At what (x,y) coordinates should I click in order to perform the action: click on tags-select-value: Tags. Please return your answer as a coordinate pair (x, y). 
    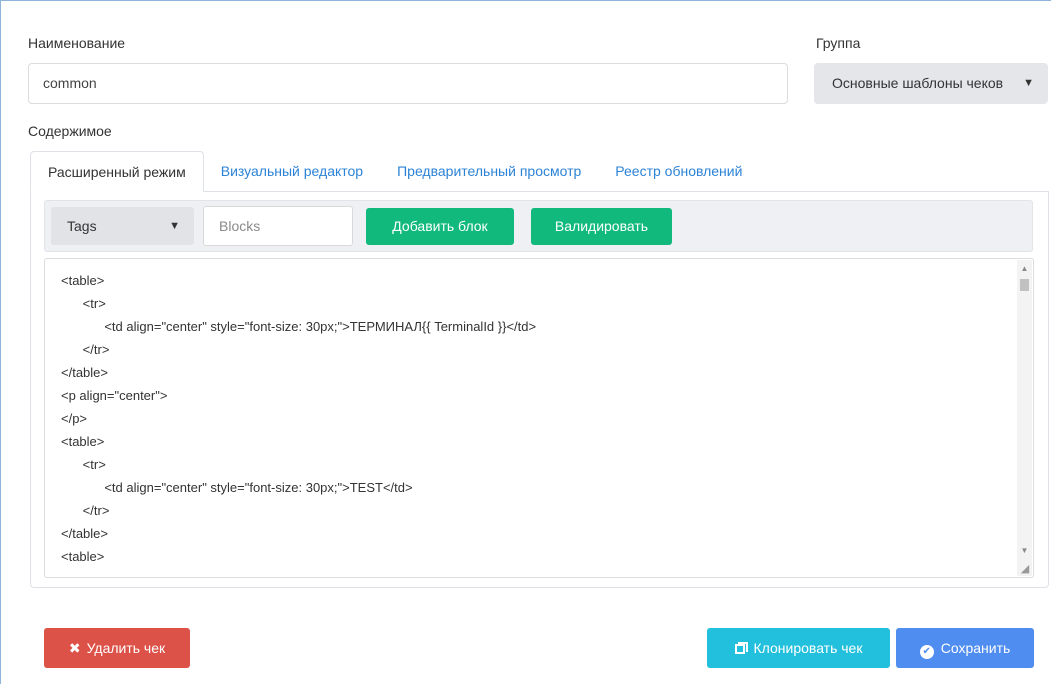
    Looking at the image, I should click on (82, 226).